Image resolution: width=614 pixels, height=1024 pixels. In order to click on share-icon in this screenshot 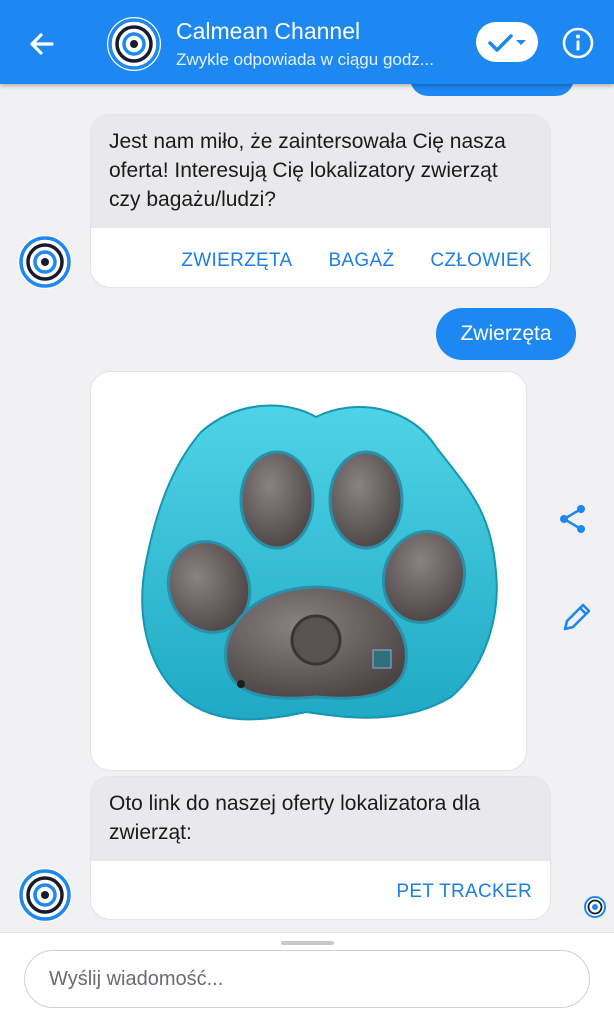, I will do `click(572, 519)`.